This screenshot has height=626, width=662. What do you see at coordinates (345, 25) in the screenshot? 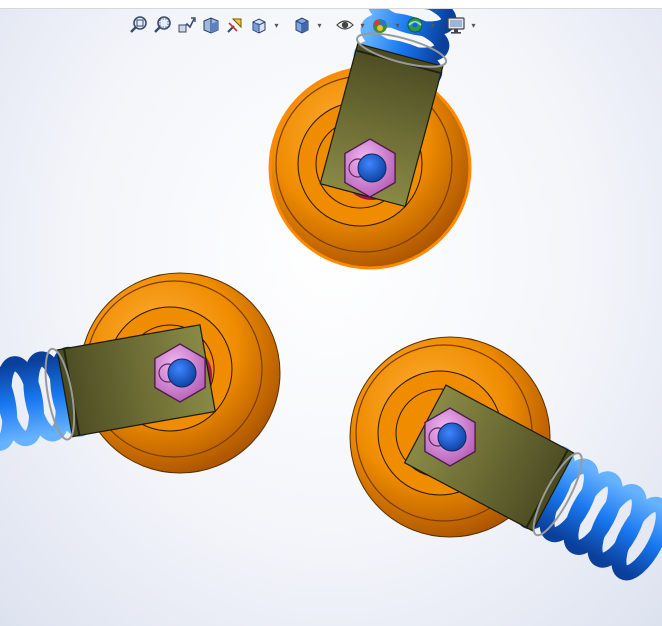
I see `hide-show-items-icon` at bounding box center [345, 25].